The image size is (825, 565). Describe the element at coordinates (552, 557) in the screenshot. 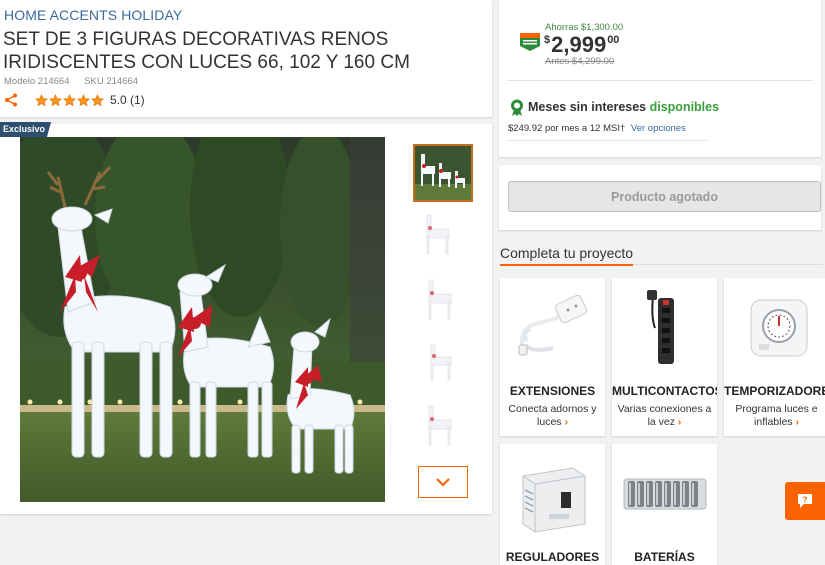

I see `project-card-title: REGULADORES` at that location.